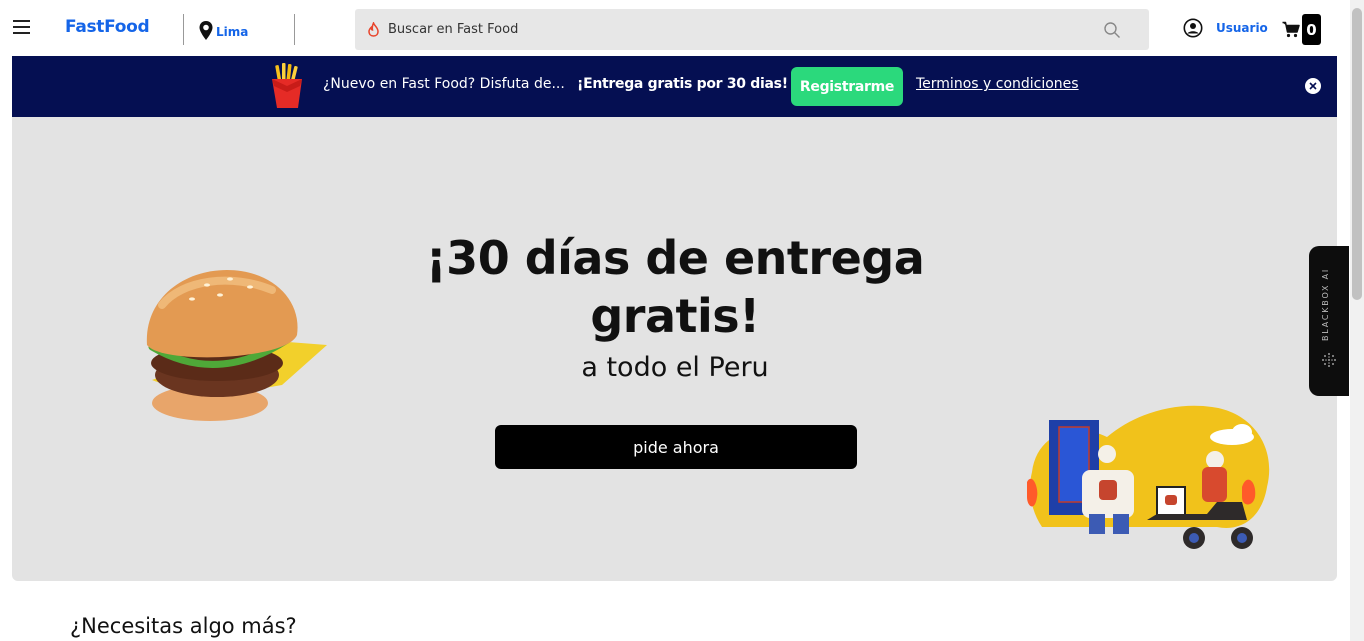  I want to click on cart-button: 0, so click(1301, 29).